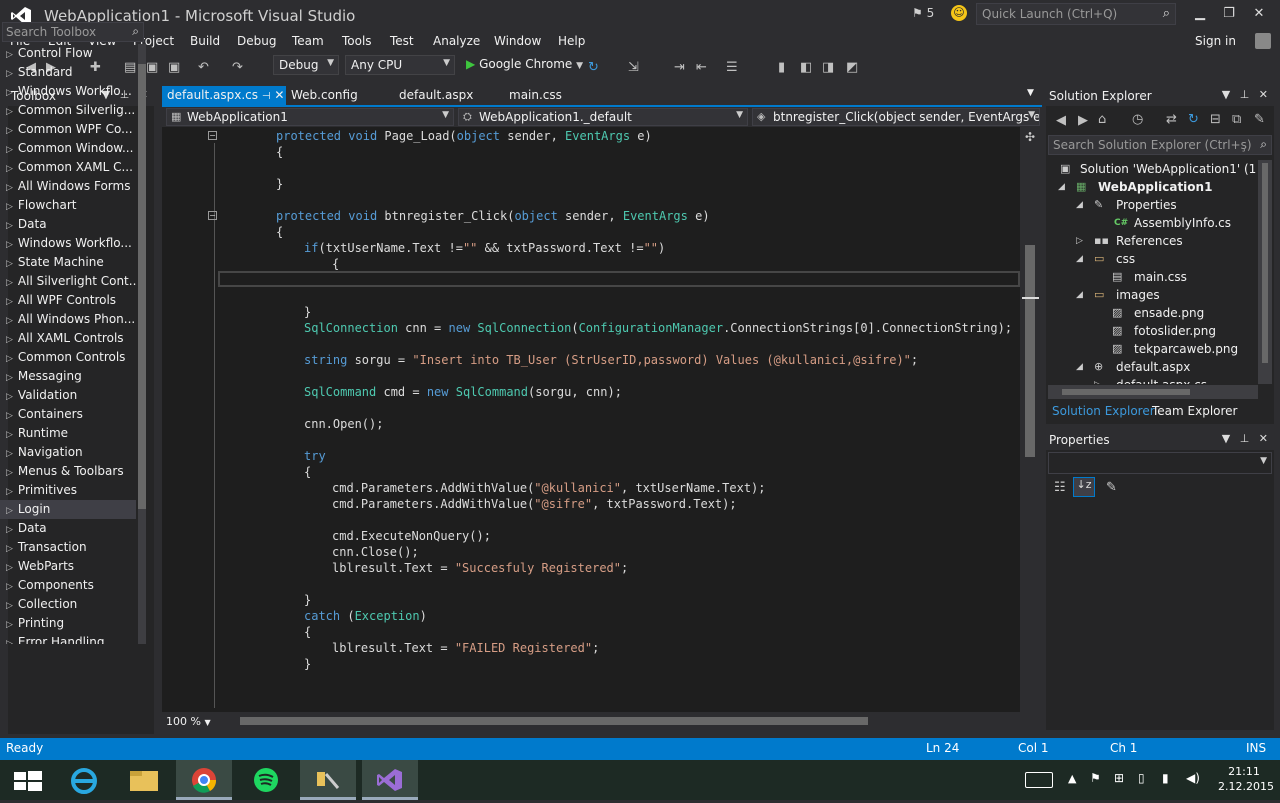 The image size is (1280, 803). I want to click on tree-item-css-folder: ◢ ▭ css, so click(1153, 259).